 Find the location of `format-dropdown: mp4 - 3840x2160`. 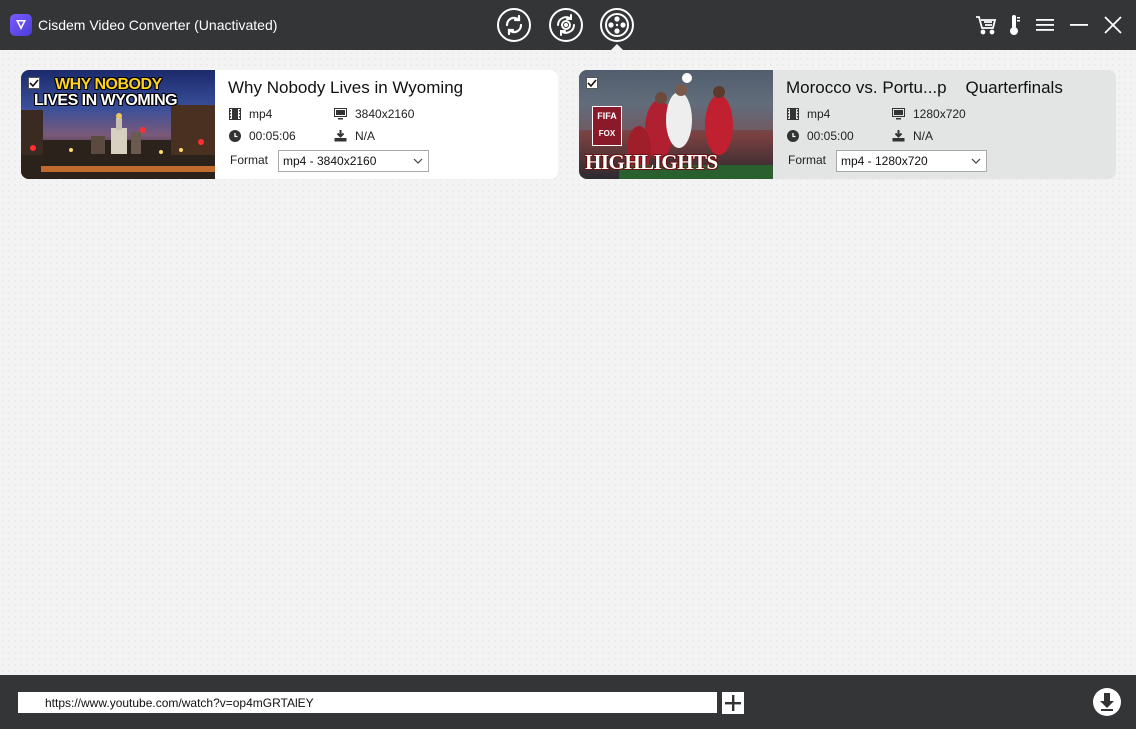

format-dropdown: mp4 - 3840x2160 is located at coordinates (353, 161).